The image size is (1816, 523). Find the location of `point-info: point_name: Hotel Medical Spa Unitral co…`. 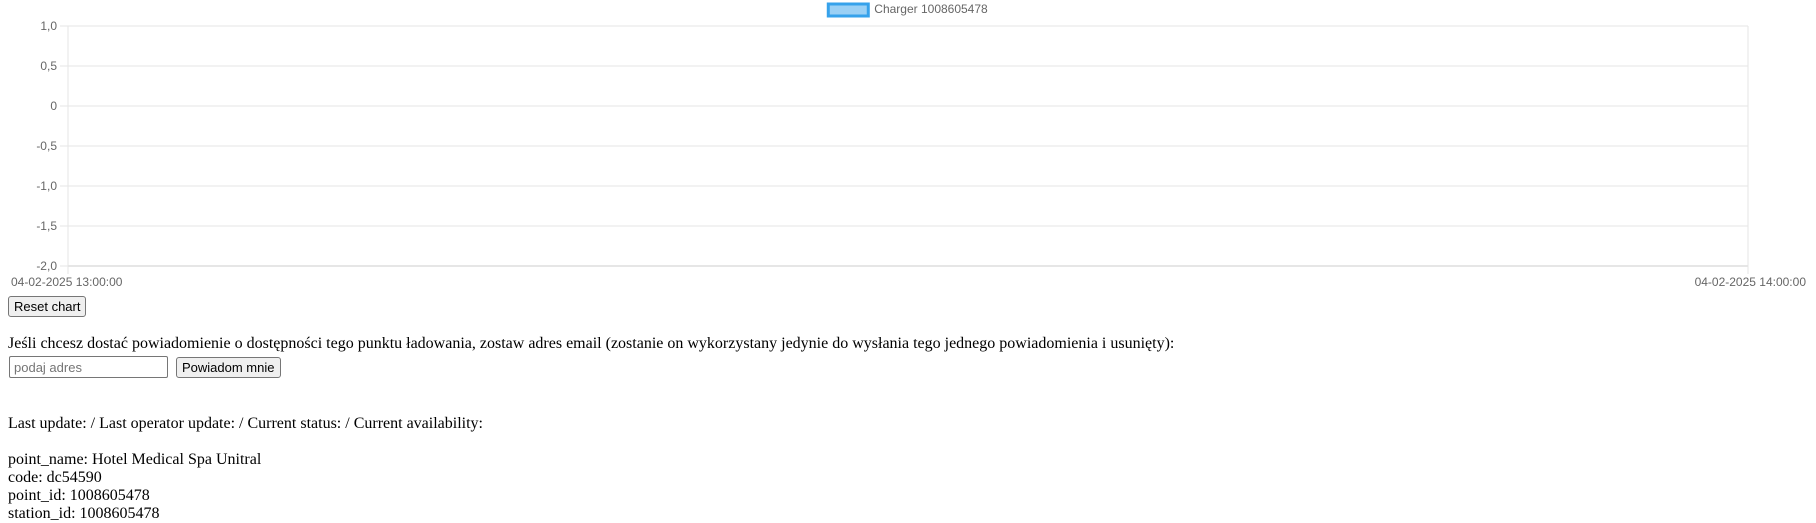

point-info: point_name: Hotel Medical Spa Unitral co… is located at coordinates (134, 487).